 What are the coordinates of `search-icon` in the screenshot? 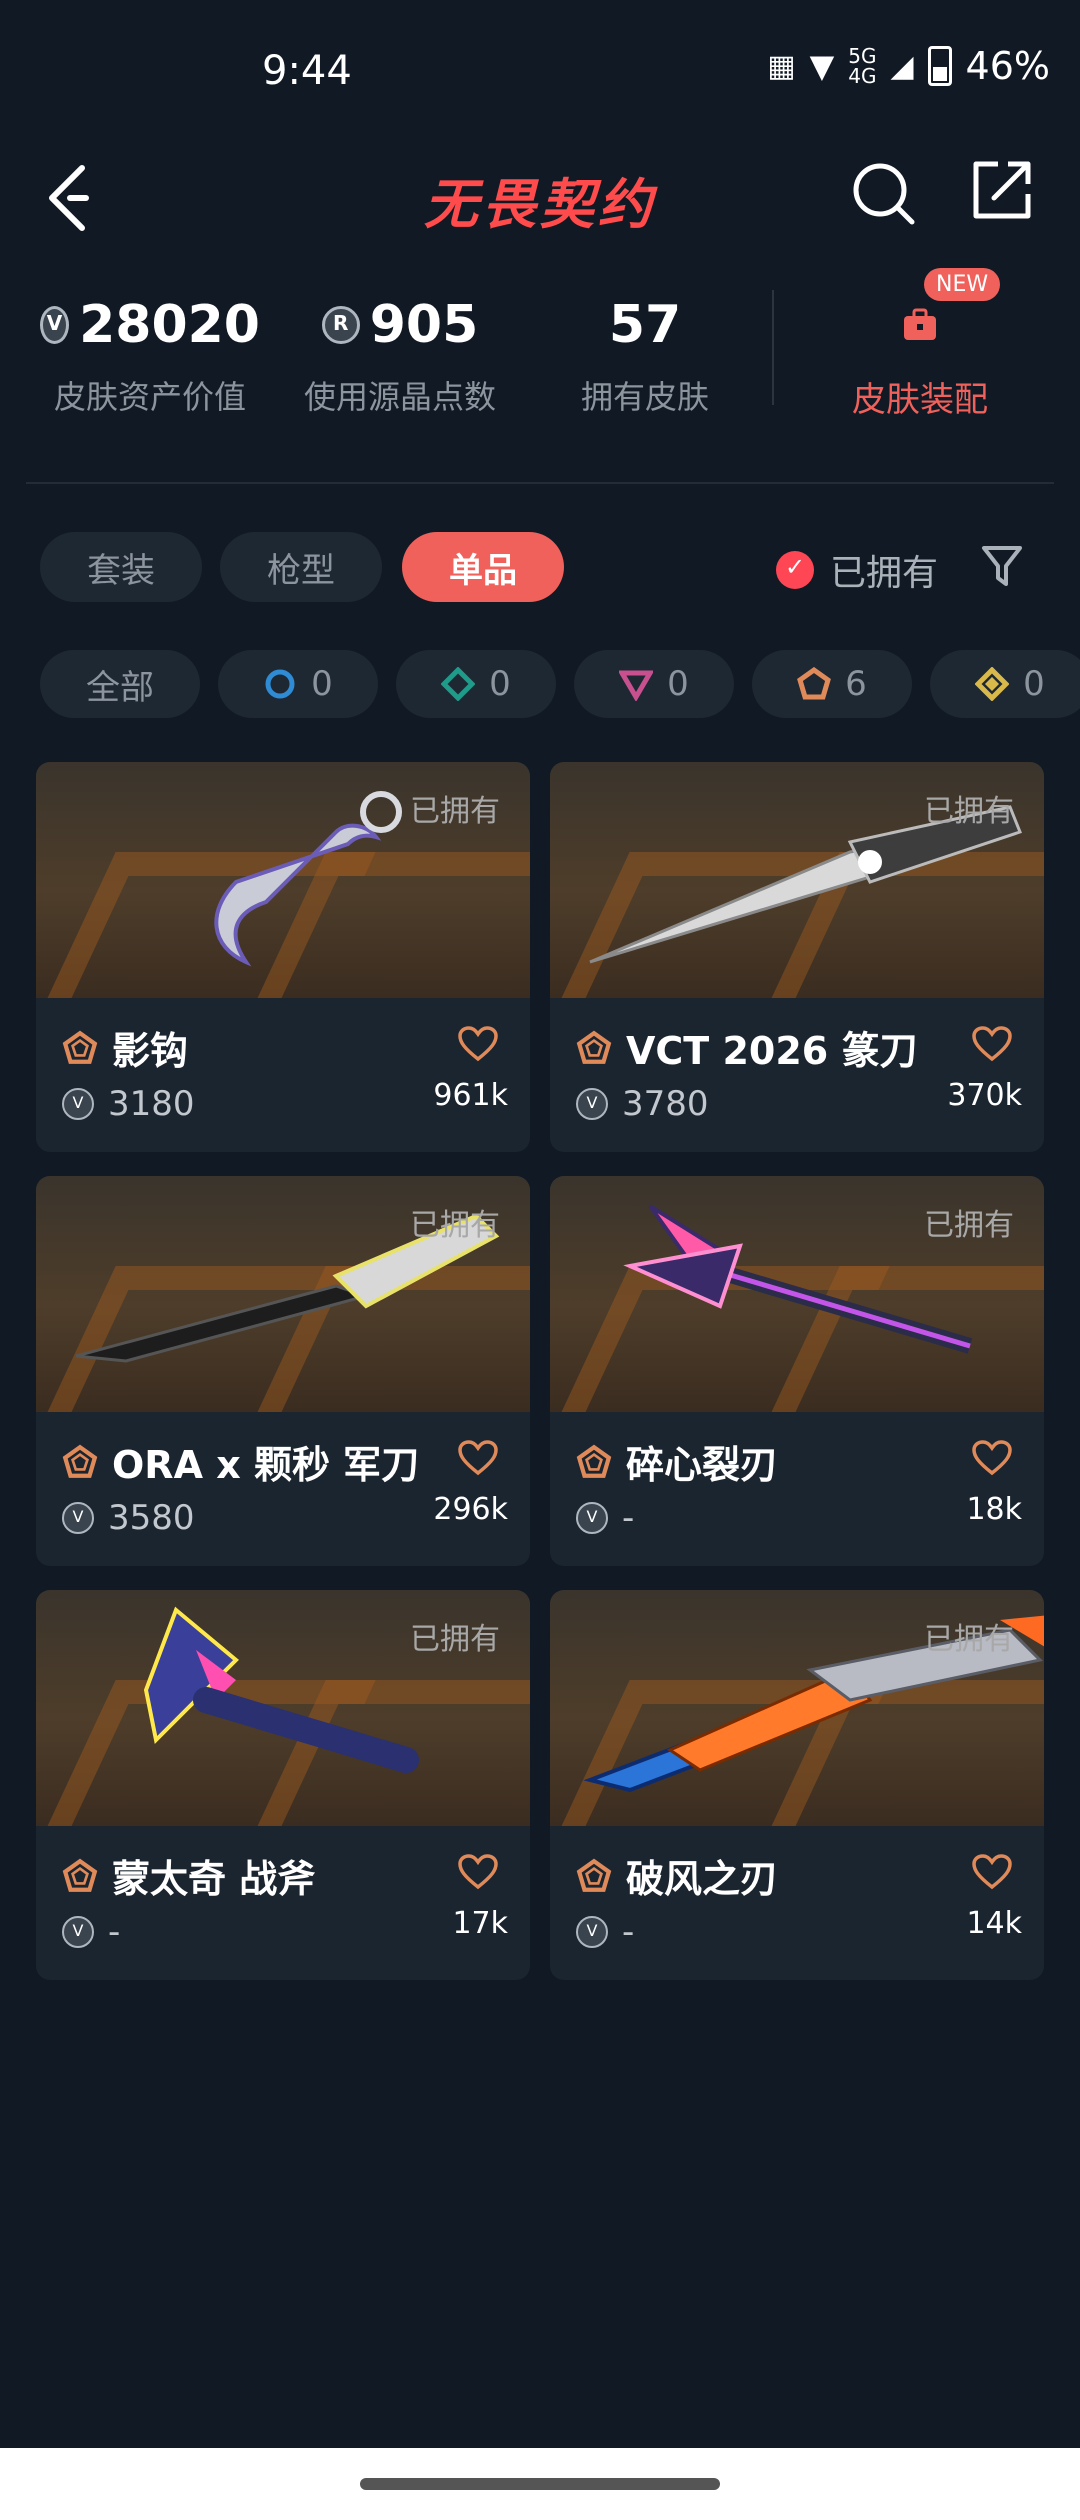 It's located at (885, 193).